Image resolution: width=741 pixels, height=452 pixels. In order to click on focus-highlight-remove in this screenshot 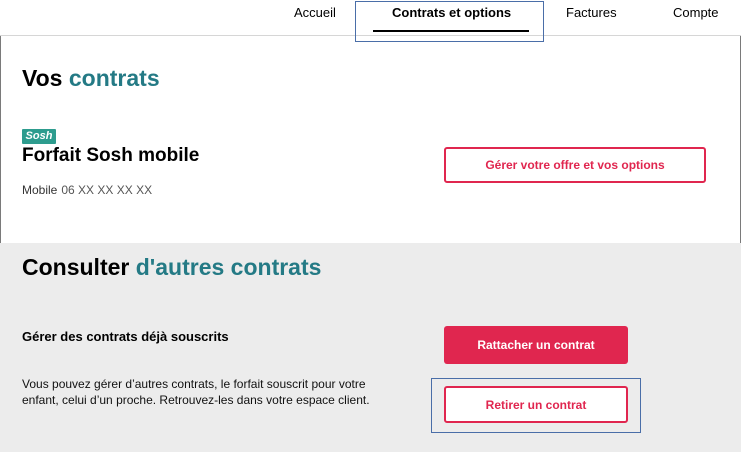, I will do `click(536, 405)`.